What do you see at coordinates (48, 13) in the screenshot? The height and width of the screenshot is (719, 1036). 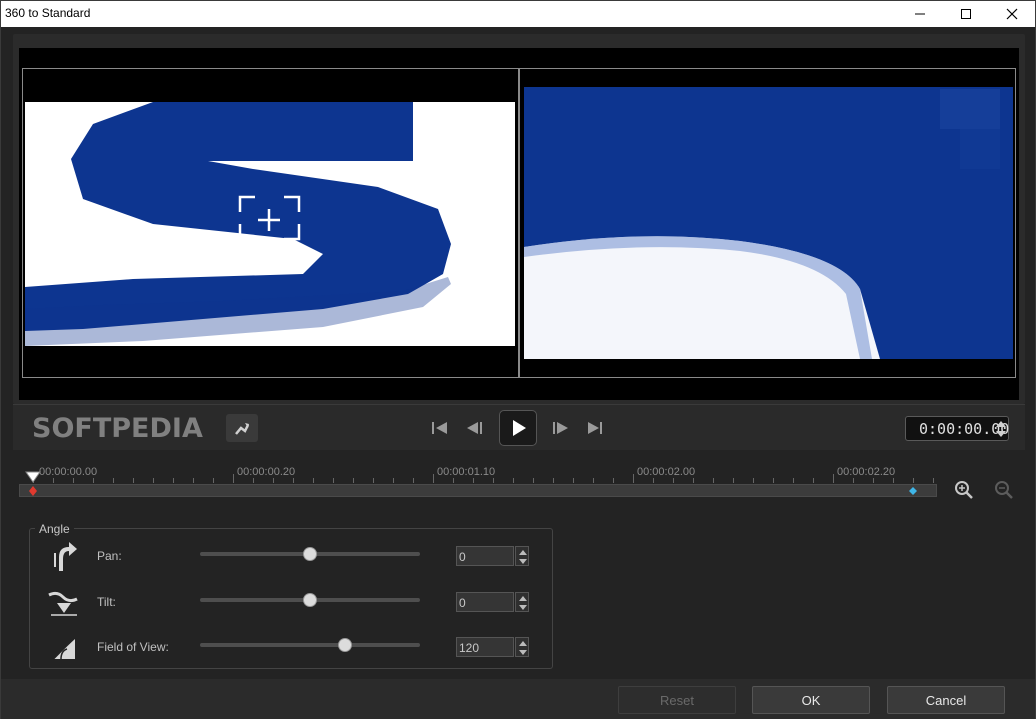 I see `window-title: 360 to Standard` at bounding box center [48, 13].